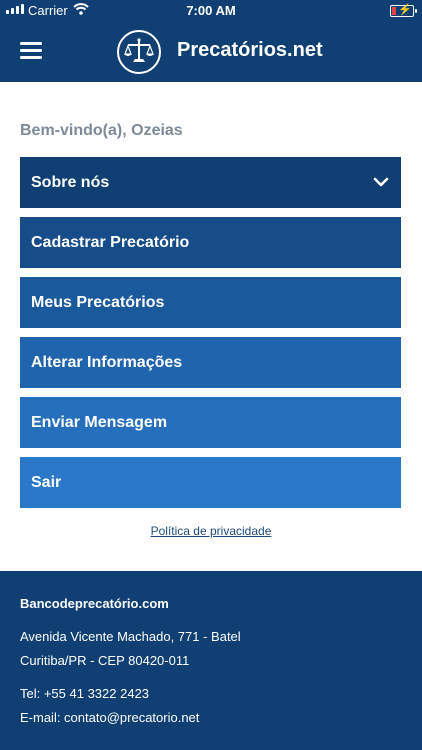 The image size is (422, 750). What do you see at coordinates (403, 10) in the screenshot?
I see `battery-icon: ⚡` at bounding box center [403, 10].